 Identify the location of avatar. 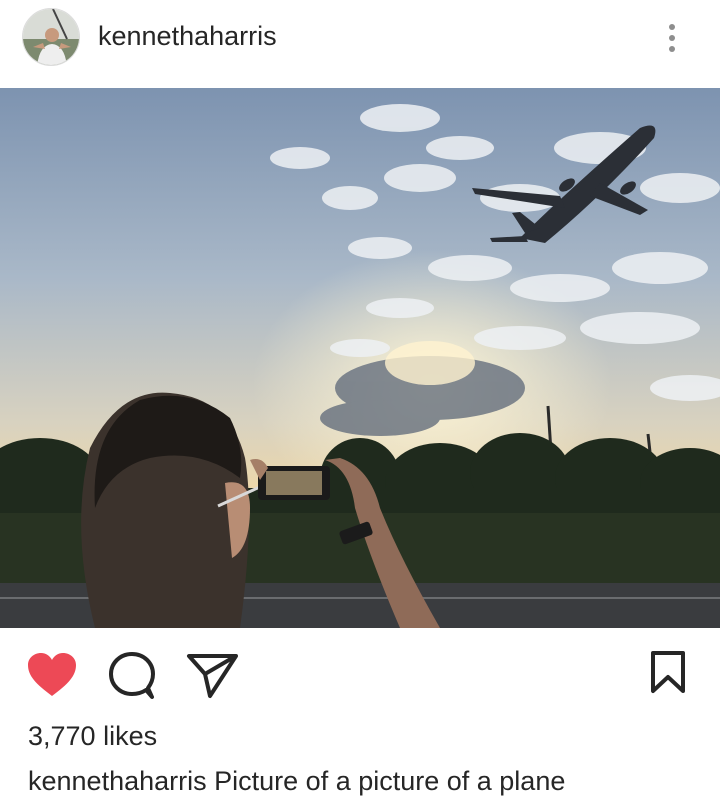
(51, 37).